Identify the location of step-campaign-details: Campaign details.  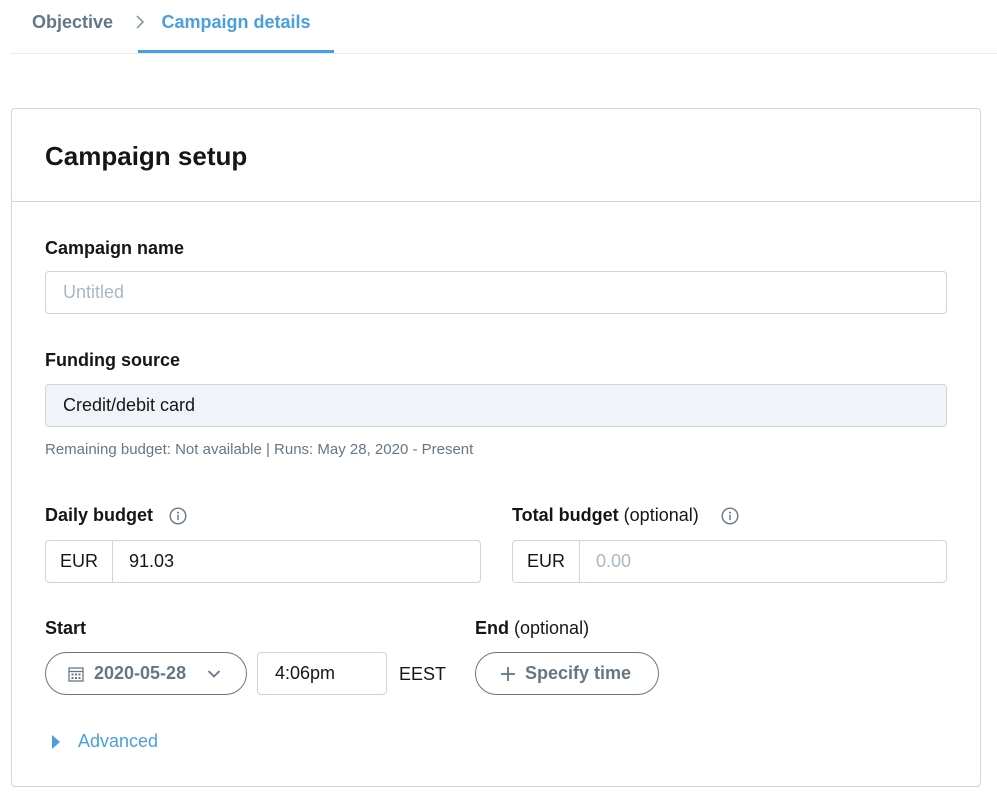
(236, 27).